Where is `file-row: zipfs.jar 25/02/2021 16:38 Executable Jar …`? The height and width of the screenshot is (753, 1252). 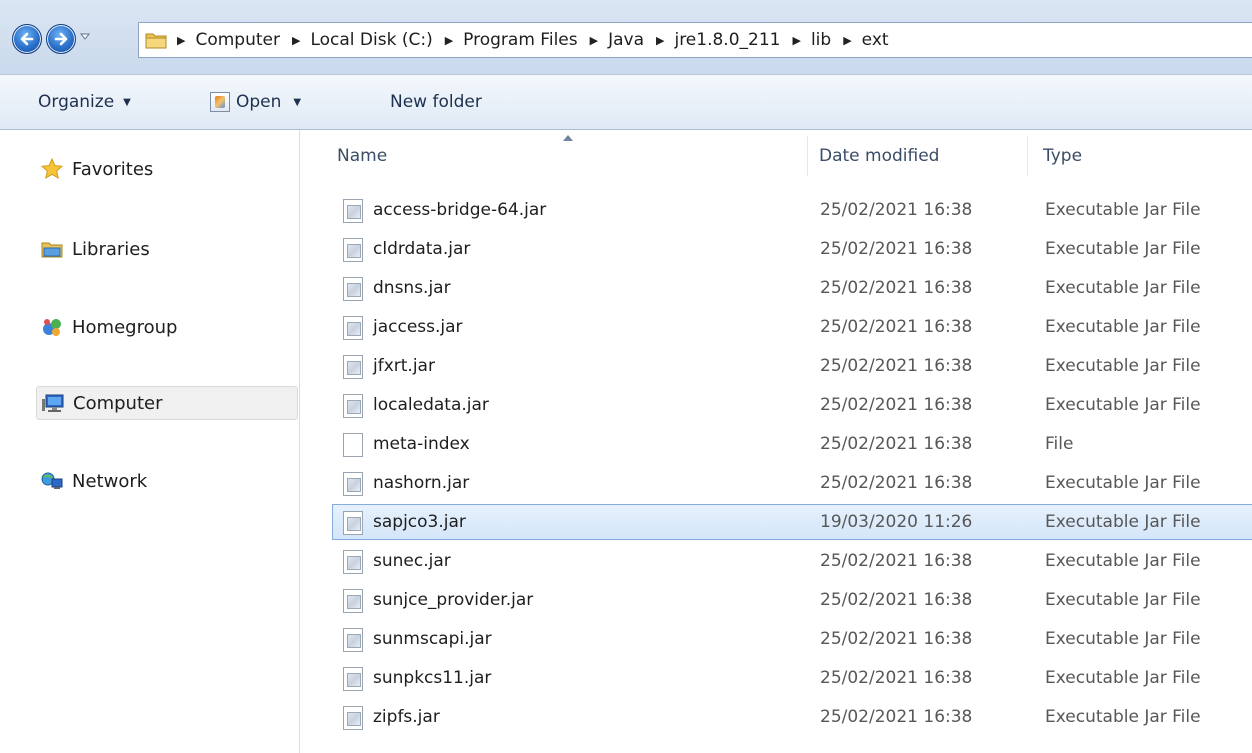
file-row: zipfs.jar 25/02/2021 16:38 Executable Jar … is located at coordinates (792, 717).